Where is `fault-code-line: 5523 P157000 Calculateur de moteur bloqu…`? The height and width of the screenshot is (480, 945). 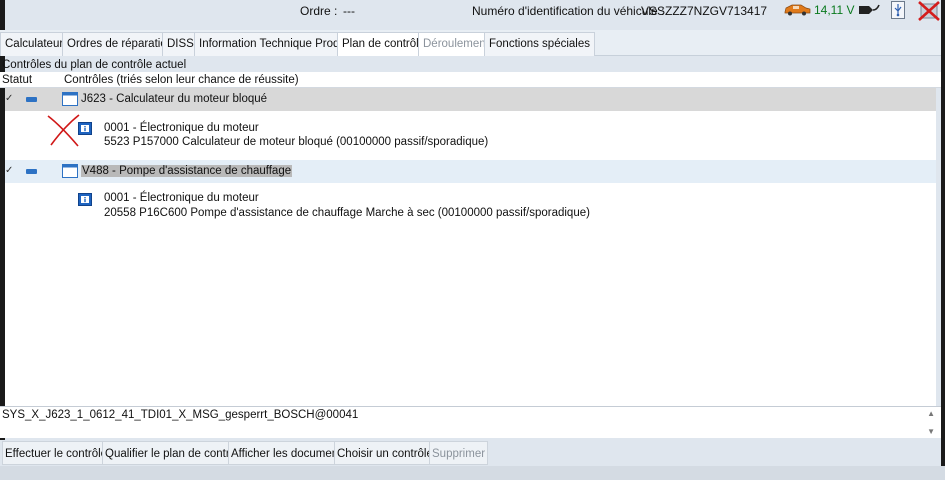 fault-code-line: 5523 P157000 Calculateur de moteur bloqu… is located at coordinates (296, 142).